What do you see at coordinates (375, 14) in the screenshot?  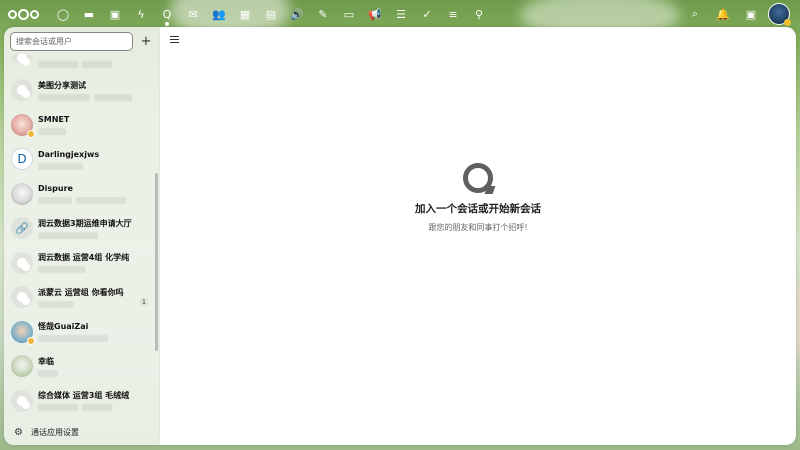 I see `megaphone-icon: 📢` at bounding box center [375, 14].